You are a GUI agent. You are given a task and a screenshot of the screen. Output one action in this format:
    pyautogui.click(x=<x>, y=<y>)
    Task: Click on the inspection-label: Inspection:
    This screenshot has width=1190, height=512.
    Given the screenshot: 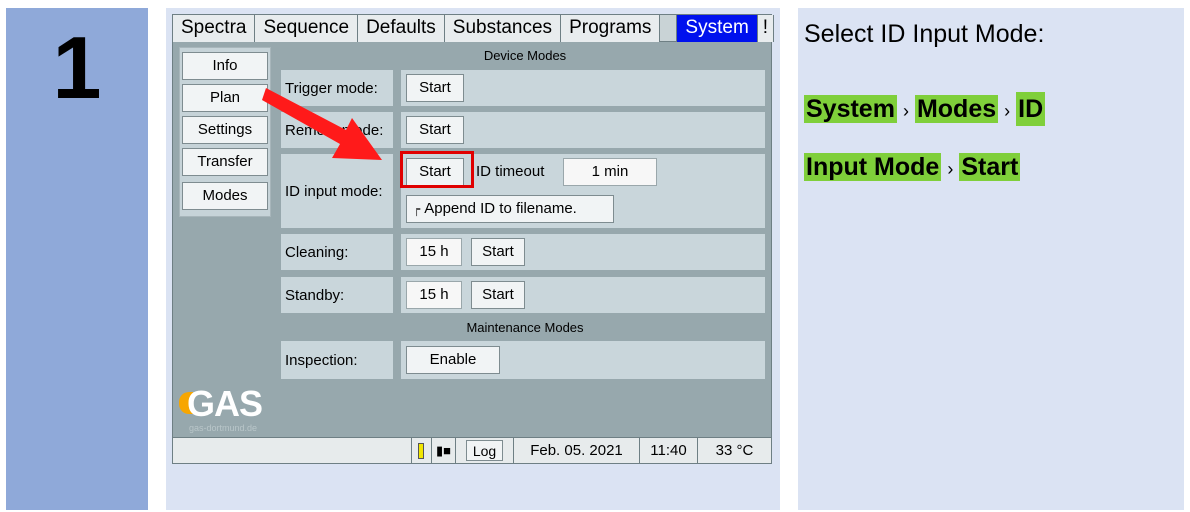 What is the action you would take?
    pyautogui.click(x=337, y=360)
    